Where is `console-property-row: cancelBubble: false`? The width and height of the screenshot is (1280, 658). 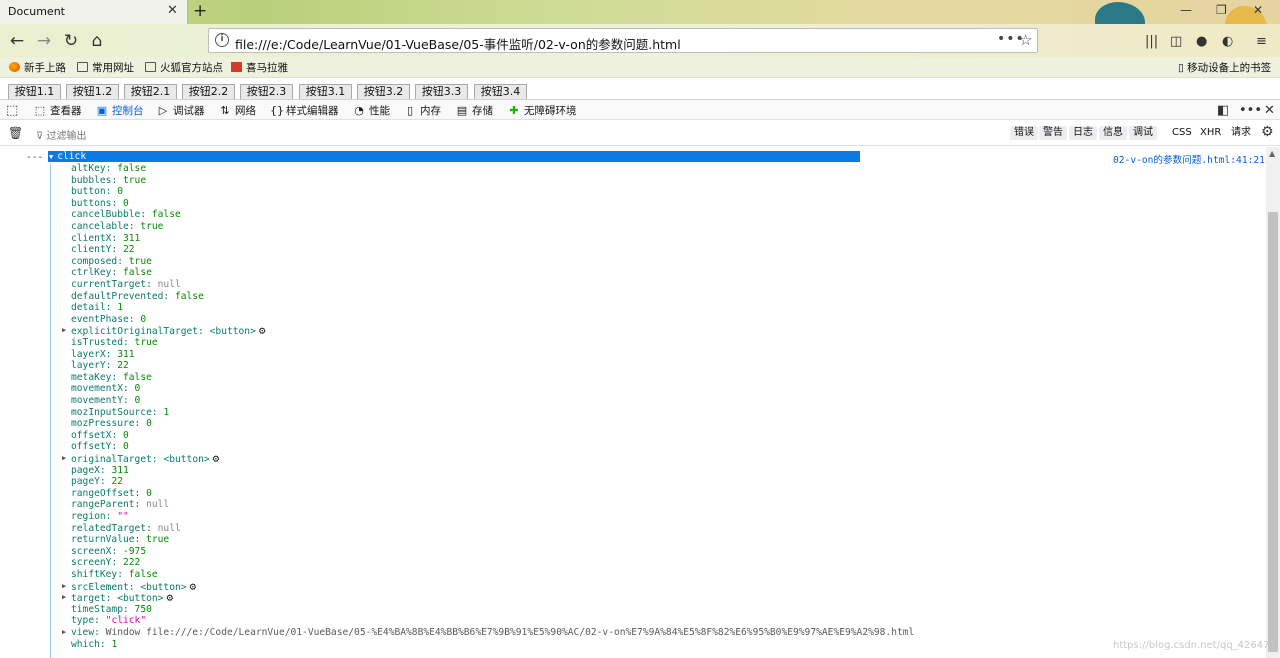
console-property-row: cancelBubble: false is located at coordinates (126, 215).